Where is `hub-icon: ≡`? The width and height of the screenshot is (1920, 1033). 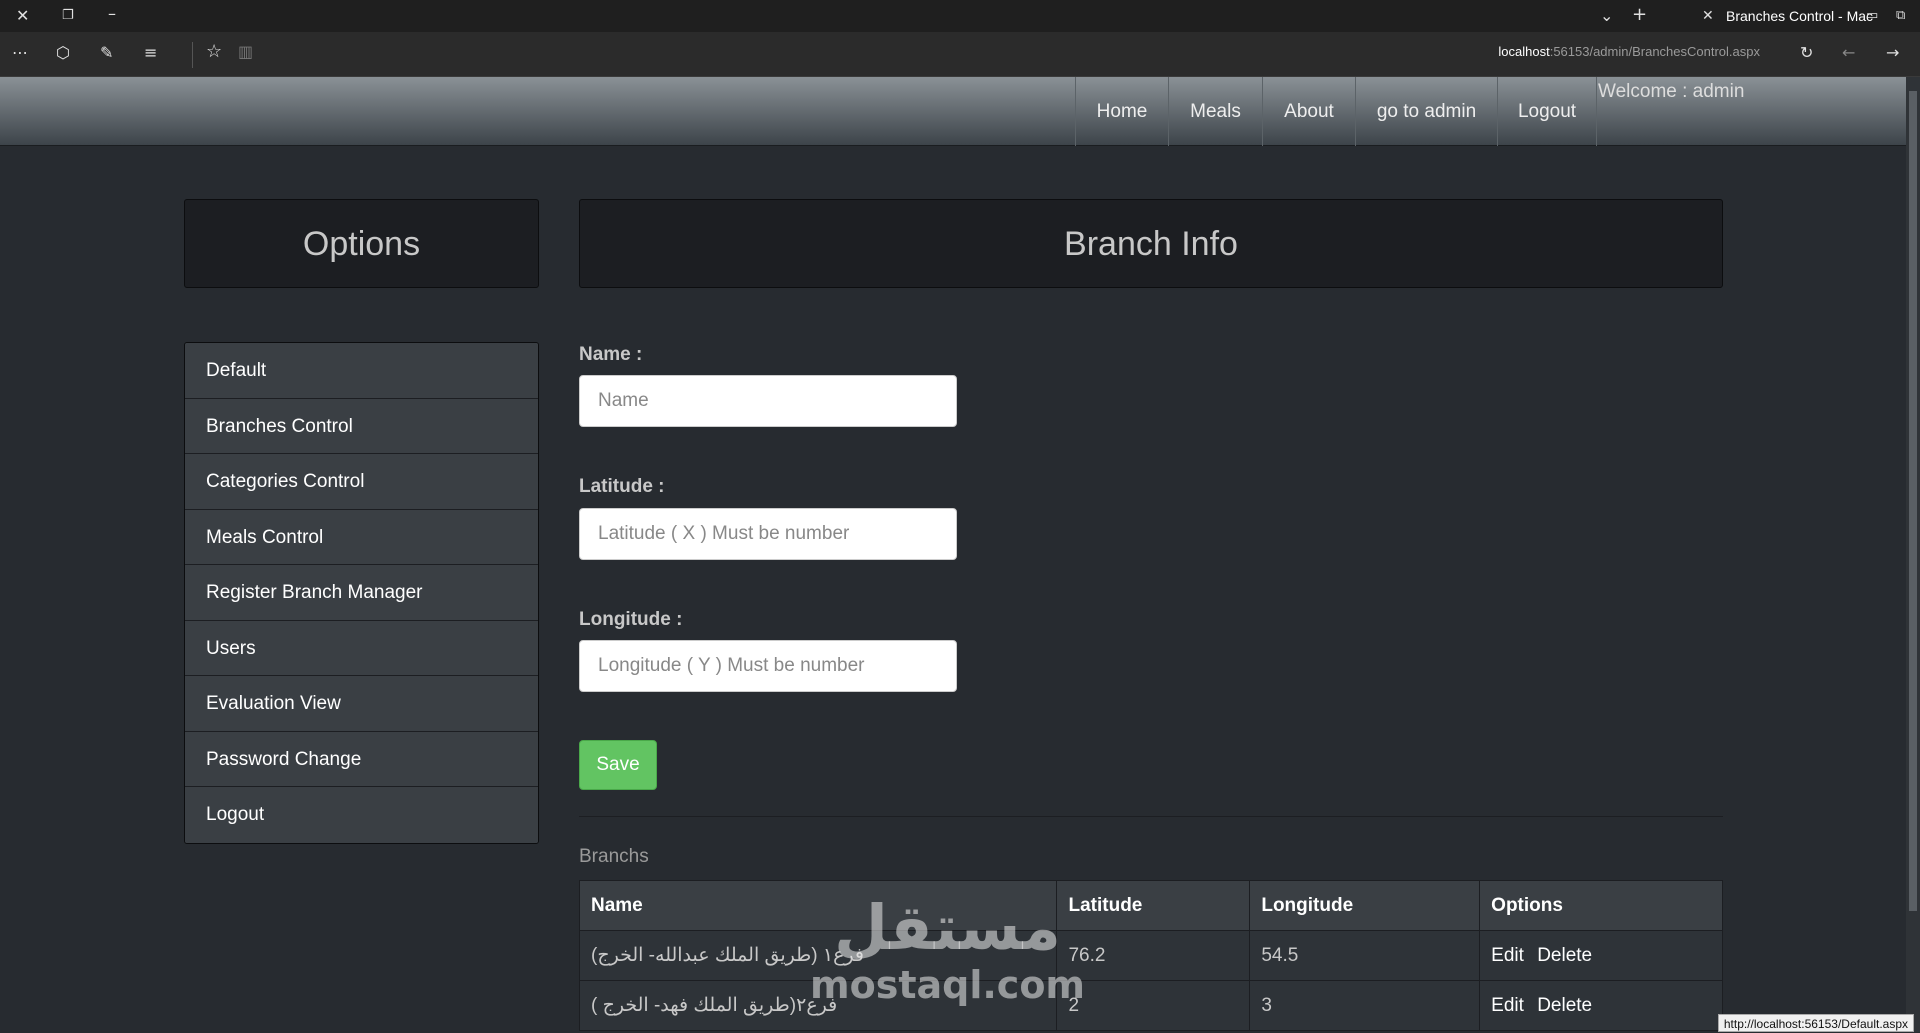 hub-icon: ≡ is located at coordinates (150, 53).